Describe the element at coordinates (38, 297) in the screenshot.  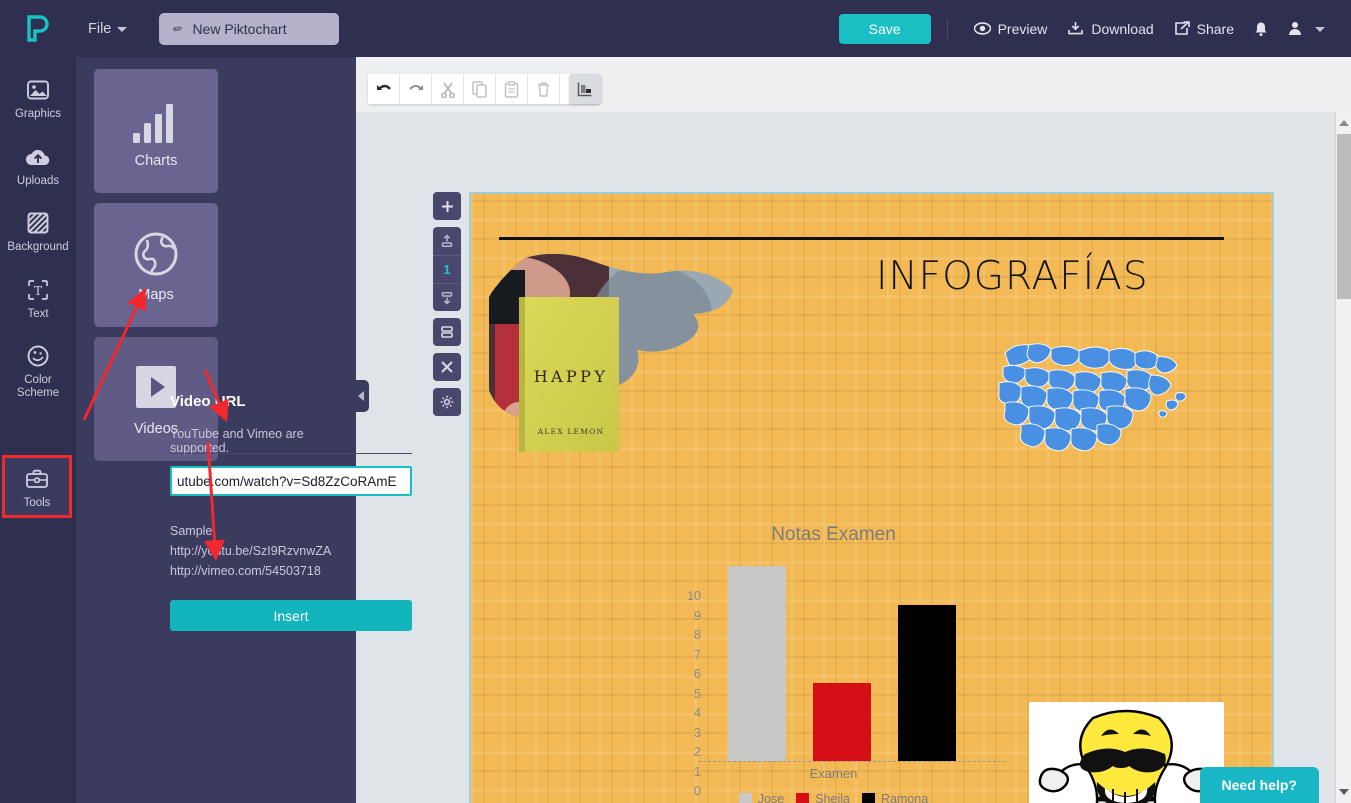
I see `sidebar-item-text: T Text` at that location.